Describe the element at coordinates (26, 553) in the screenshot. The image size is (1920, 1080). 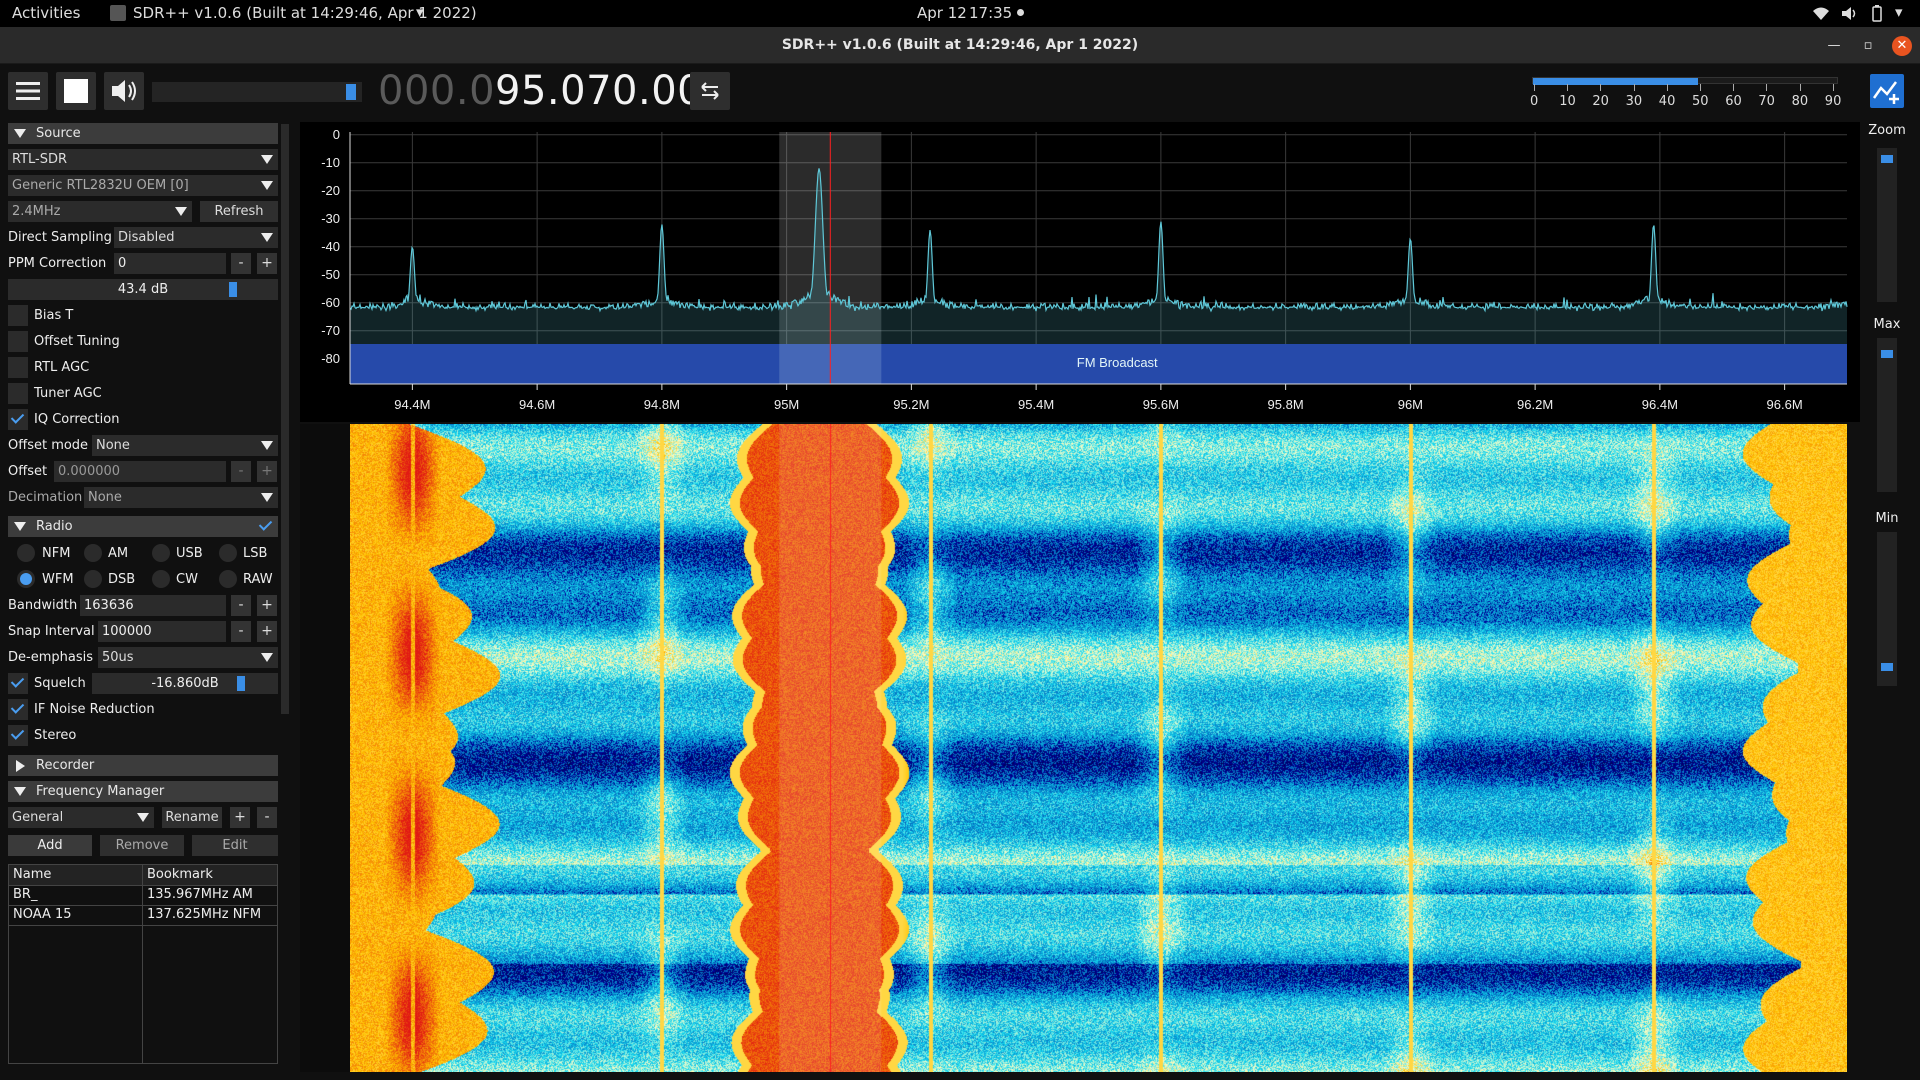
I see `mode-radio-nfm` at that location.